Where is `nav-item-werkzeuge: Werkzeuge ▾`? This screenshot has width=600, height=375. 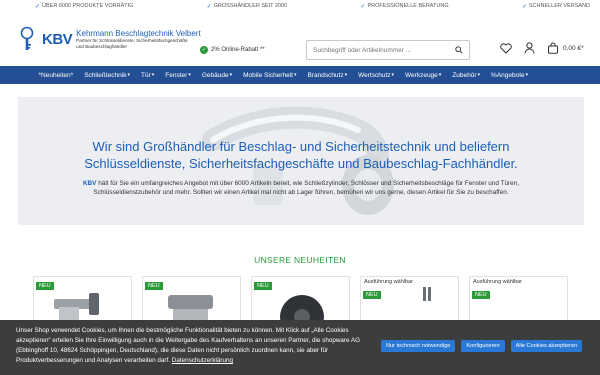 nav-item-werkzeuge: Werkzeuge ▾ is located at coordinates (423, 75).